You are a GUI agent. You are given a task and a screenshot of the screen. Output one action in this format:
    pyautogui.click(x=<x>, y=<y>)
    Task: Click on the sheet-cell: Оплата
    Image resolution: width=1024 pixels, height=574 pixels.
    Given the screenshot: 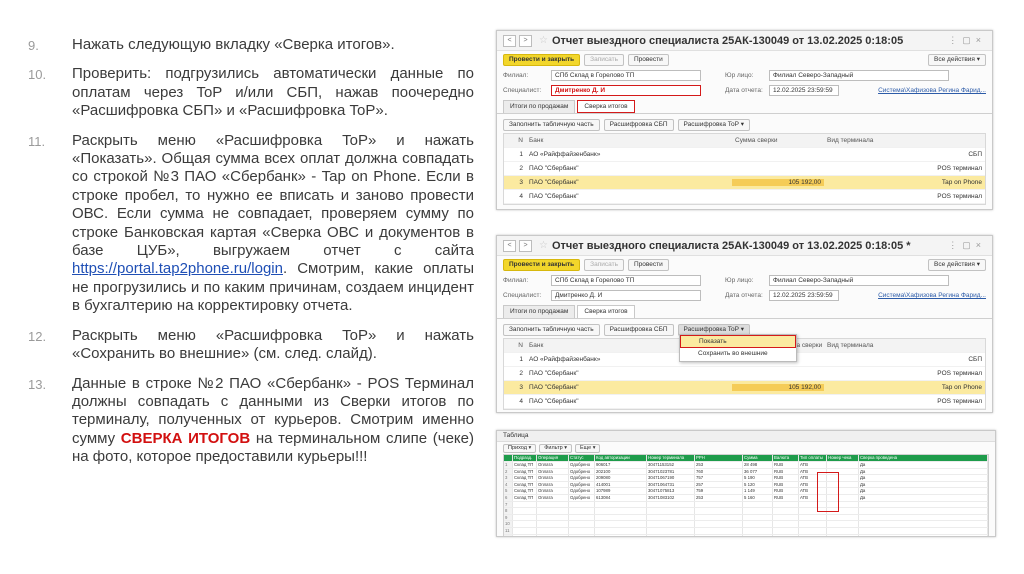 What is the action you would take?
    pyautogui.click(x=553, y=491)
    